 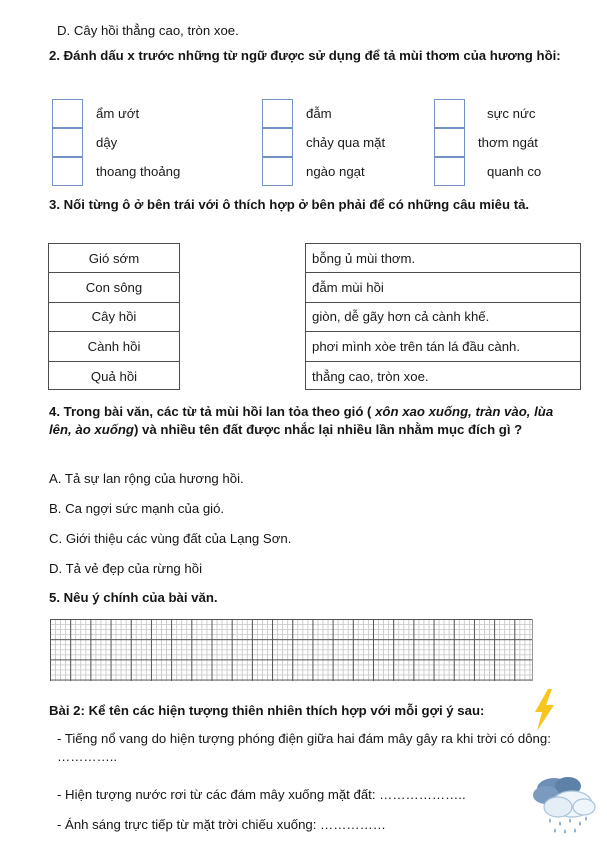 I want to click on cell-text: bỗng ủ mùi thơm., so click(x=364, y=258).